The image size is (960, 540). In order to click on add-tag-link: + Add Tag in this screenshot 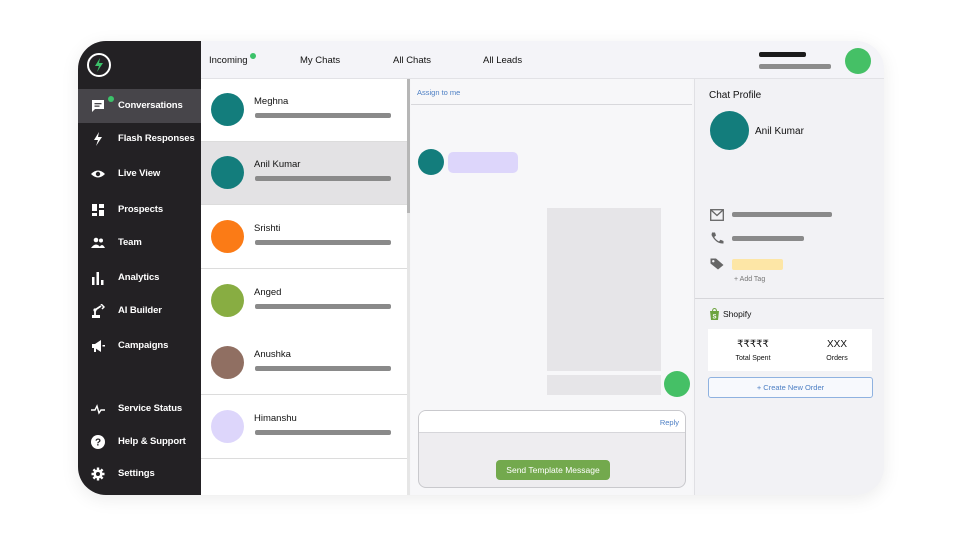, I will do `click(749, 279)`.